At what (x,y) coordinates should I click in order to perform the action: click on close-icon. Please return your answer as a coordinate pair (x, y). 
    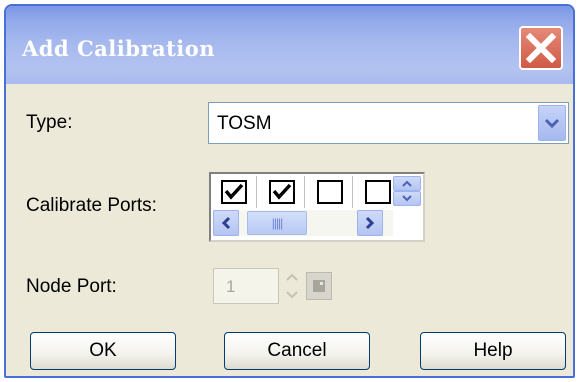
    Looking at the image, I should click on (541, 48).